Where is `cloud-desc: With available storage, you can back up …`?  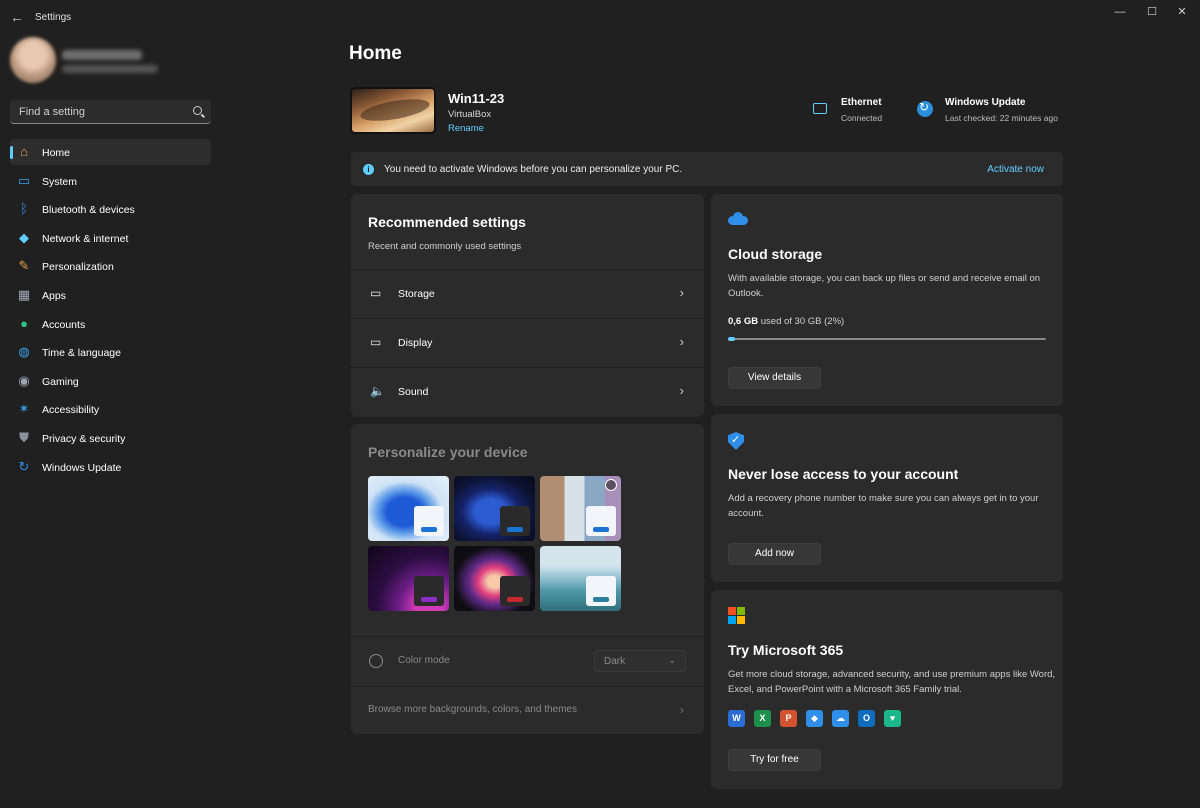 cloud-desc: With available storage, you can back up … is located at coordinates (884, 286).